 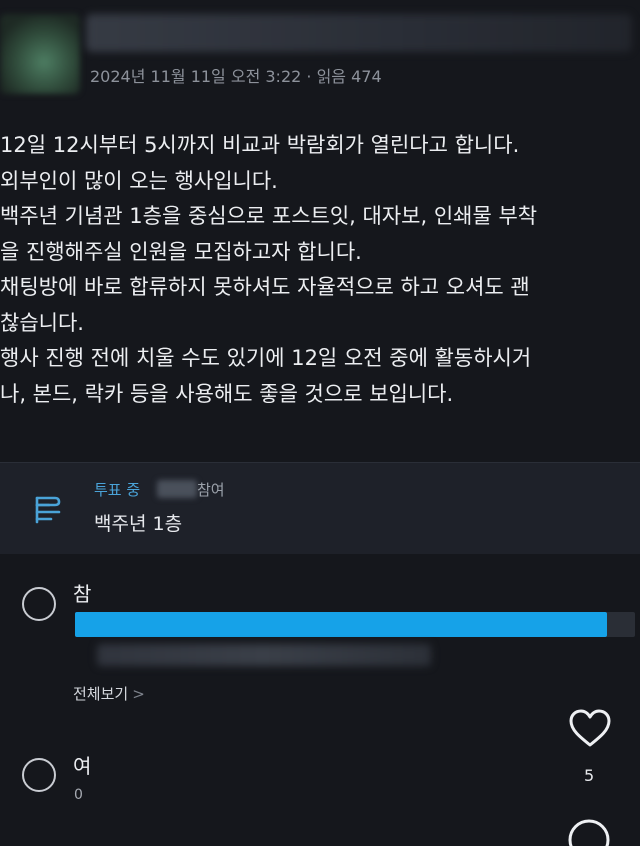 I want to click on voters-redacted, so click(x=264, y=655).